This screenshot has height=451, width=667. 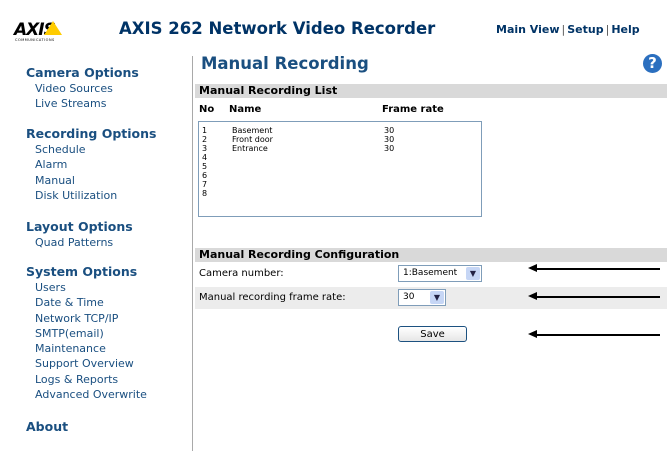 What do you see at coordinates (272, 297) in the screenshot?
I see `frame-rate-label: Manual recording frame rate:` at bounding box center [272, 297].